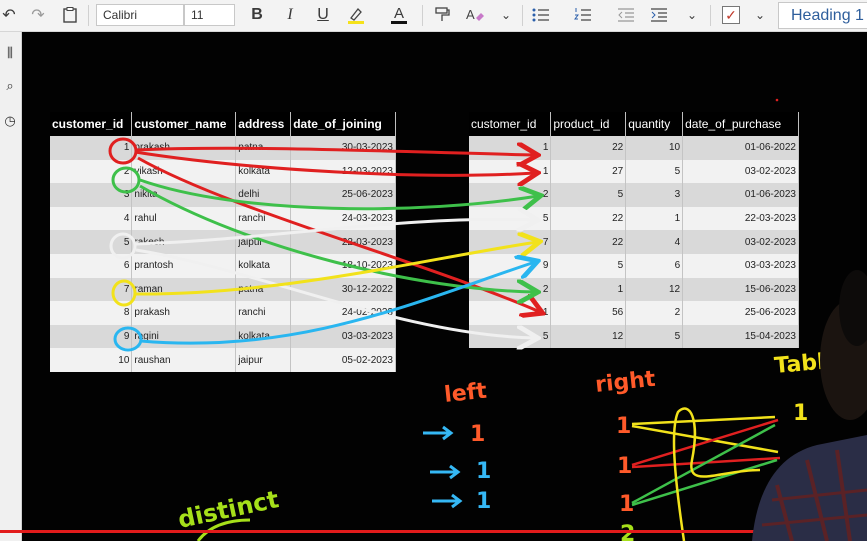 This screenshot has height=541, width=867. What do you see at coordinates (184, 265) in the screenshot?
I see `table-cell: prantosh` at bounding box center [184, 265].